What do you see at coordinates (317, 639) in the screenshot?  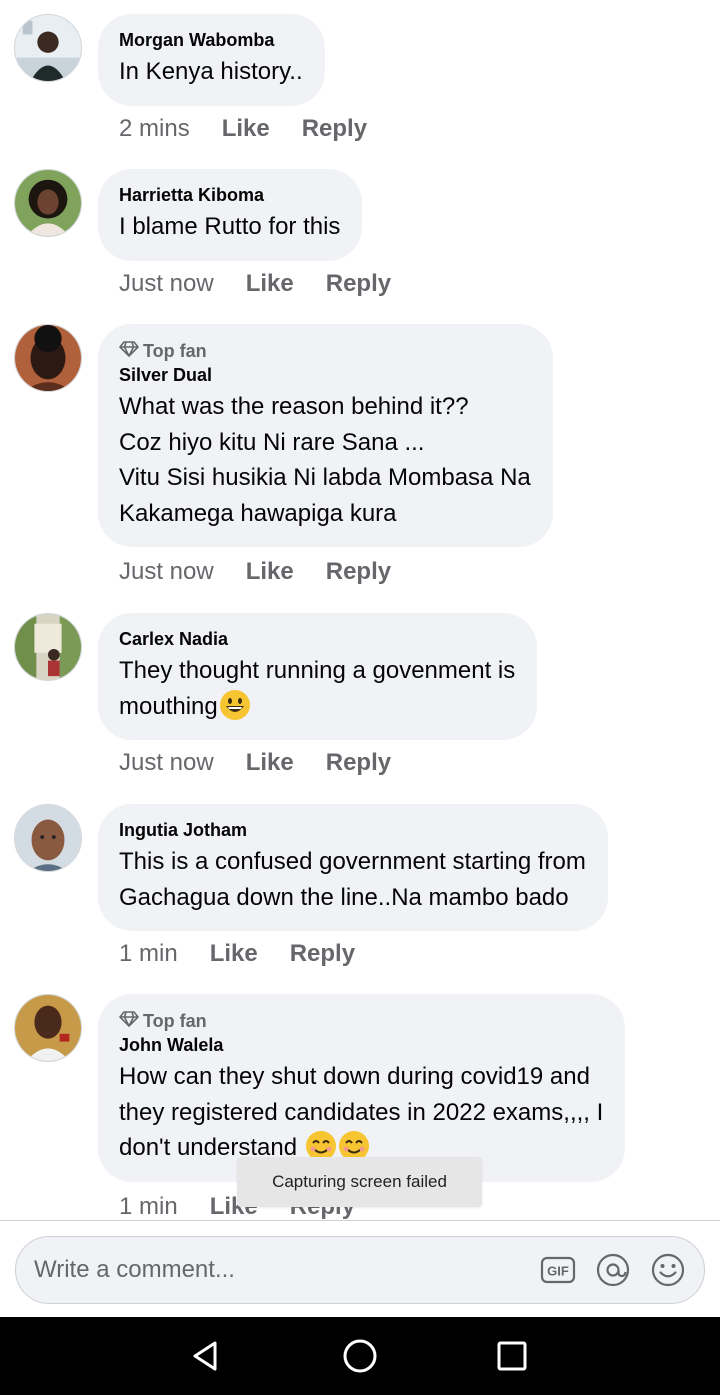 I see `comment-author: Carlex Nadia` at bounding box center [317, 639].